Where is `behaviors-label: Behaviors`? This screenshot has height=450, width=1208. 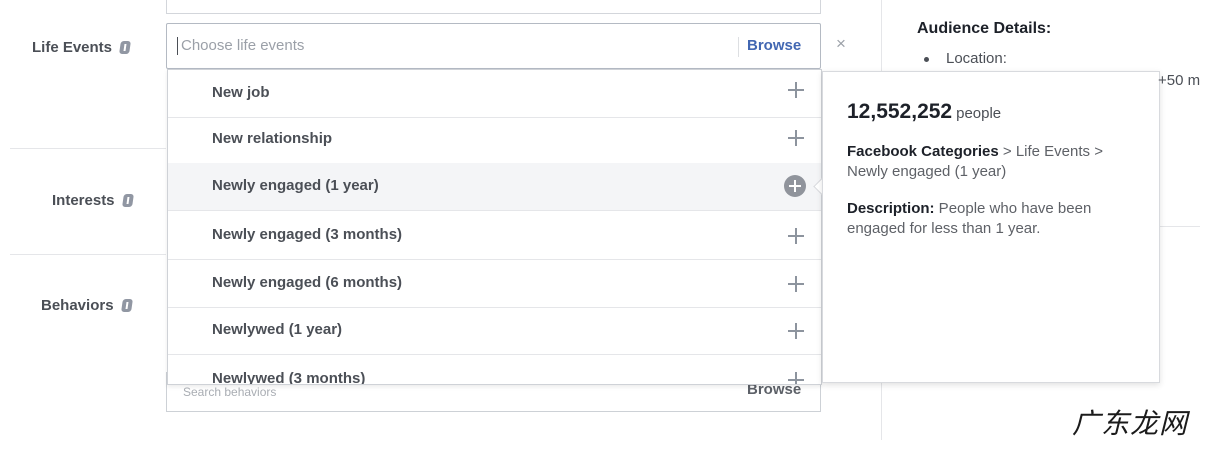 behaviors-label: Behaviors is located at coordinates (87, 305).